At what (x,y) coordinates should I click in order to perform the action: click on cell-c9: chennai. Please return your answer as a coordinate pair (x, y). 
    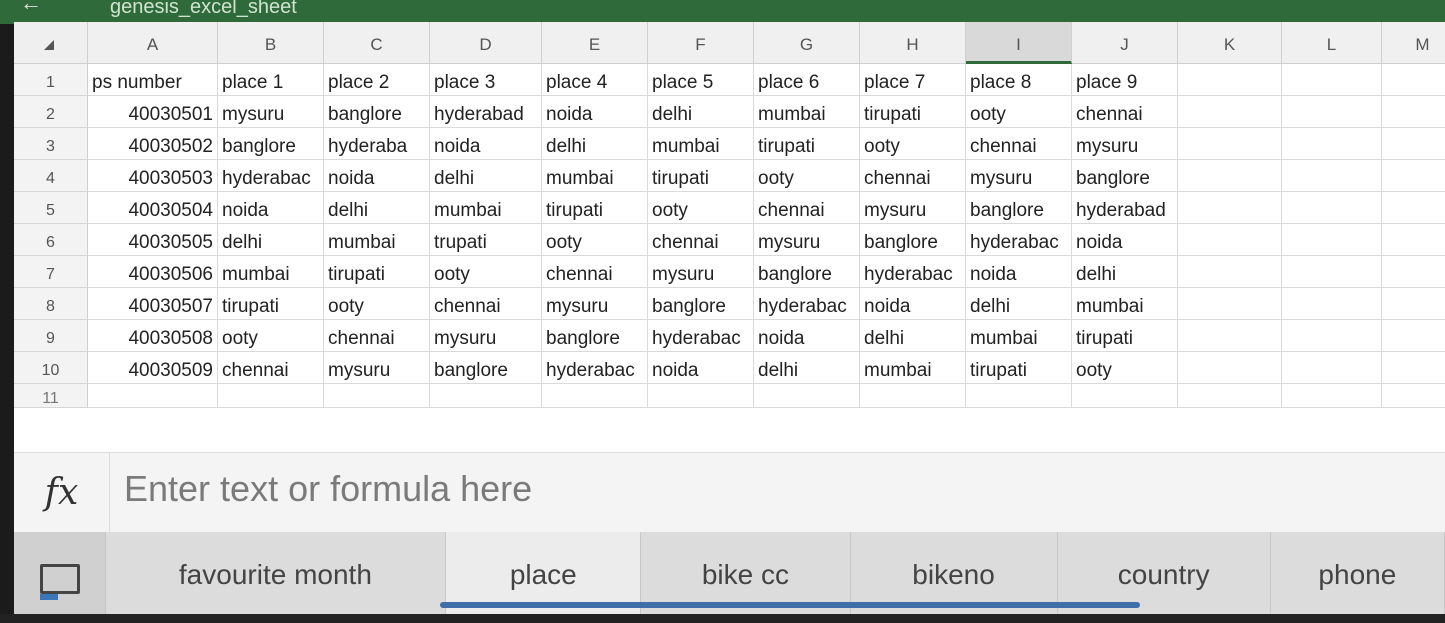
    Looking at the image, I should click on (377, 335).